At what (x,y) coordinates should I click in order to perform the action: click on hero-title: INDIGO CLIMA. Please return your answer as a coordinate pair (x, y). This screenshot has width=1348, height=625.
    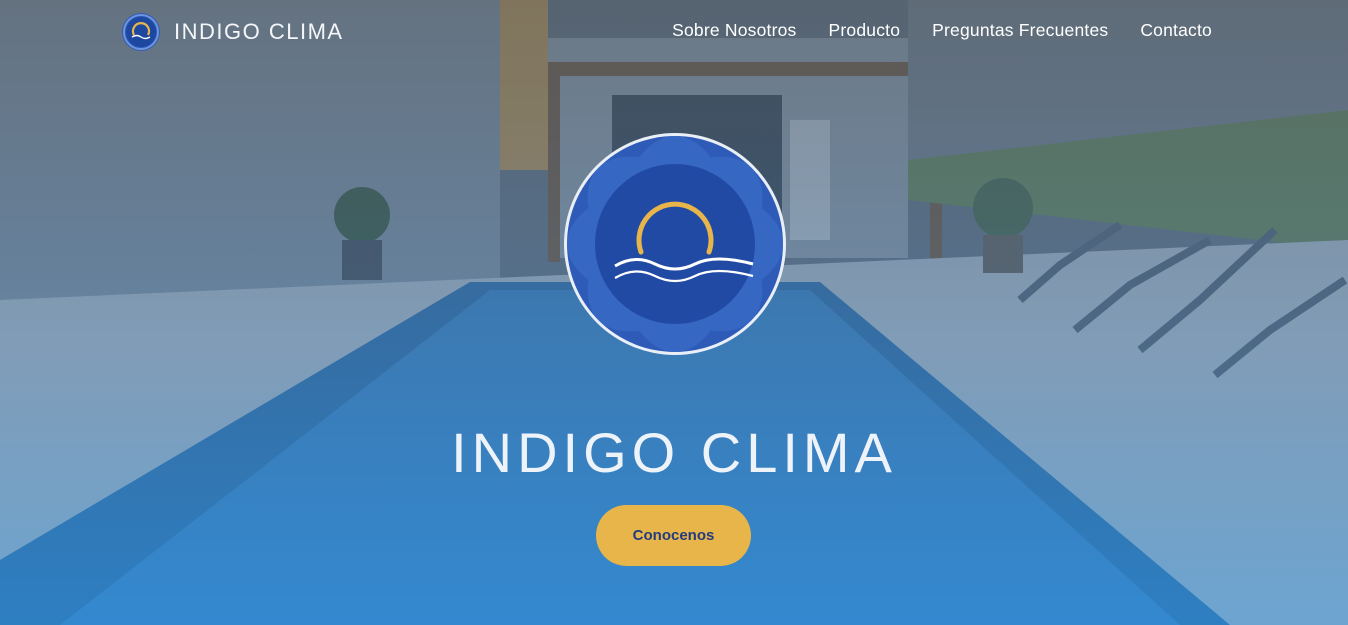
    Looking at the image, I should click on (674, 452).